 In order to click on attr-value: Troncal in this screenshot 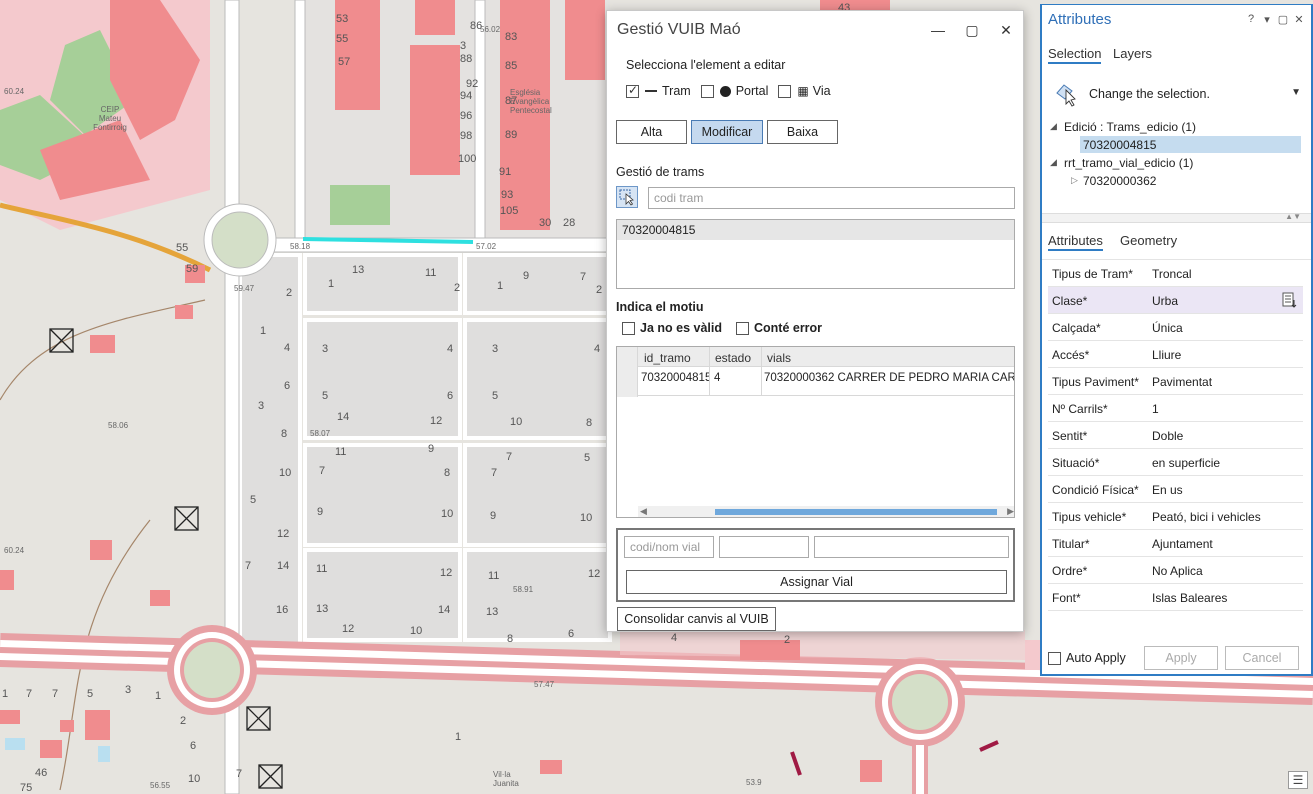, I will do `click(1172, 274)`.